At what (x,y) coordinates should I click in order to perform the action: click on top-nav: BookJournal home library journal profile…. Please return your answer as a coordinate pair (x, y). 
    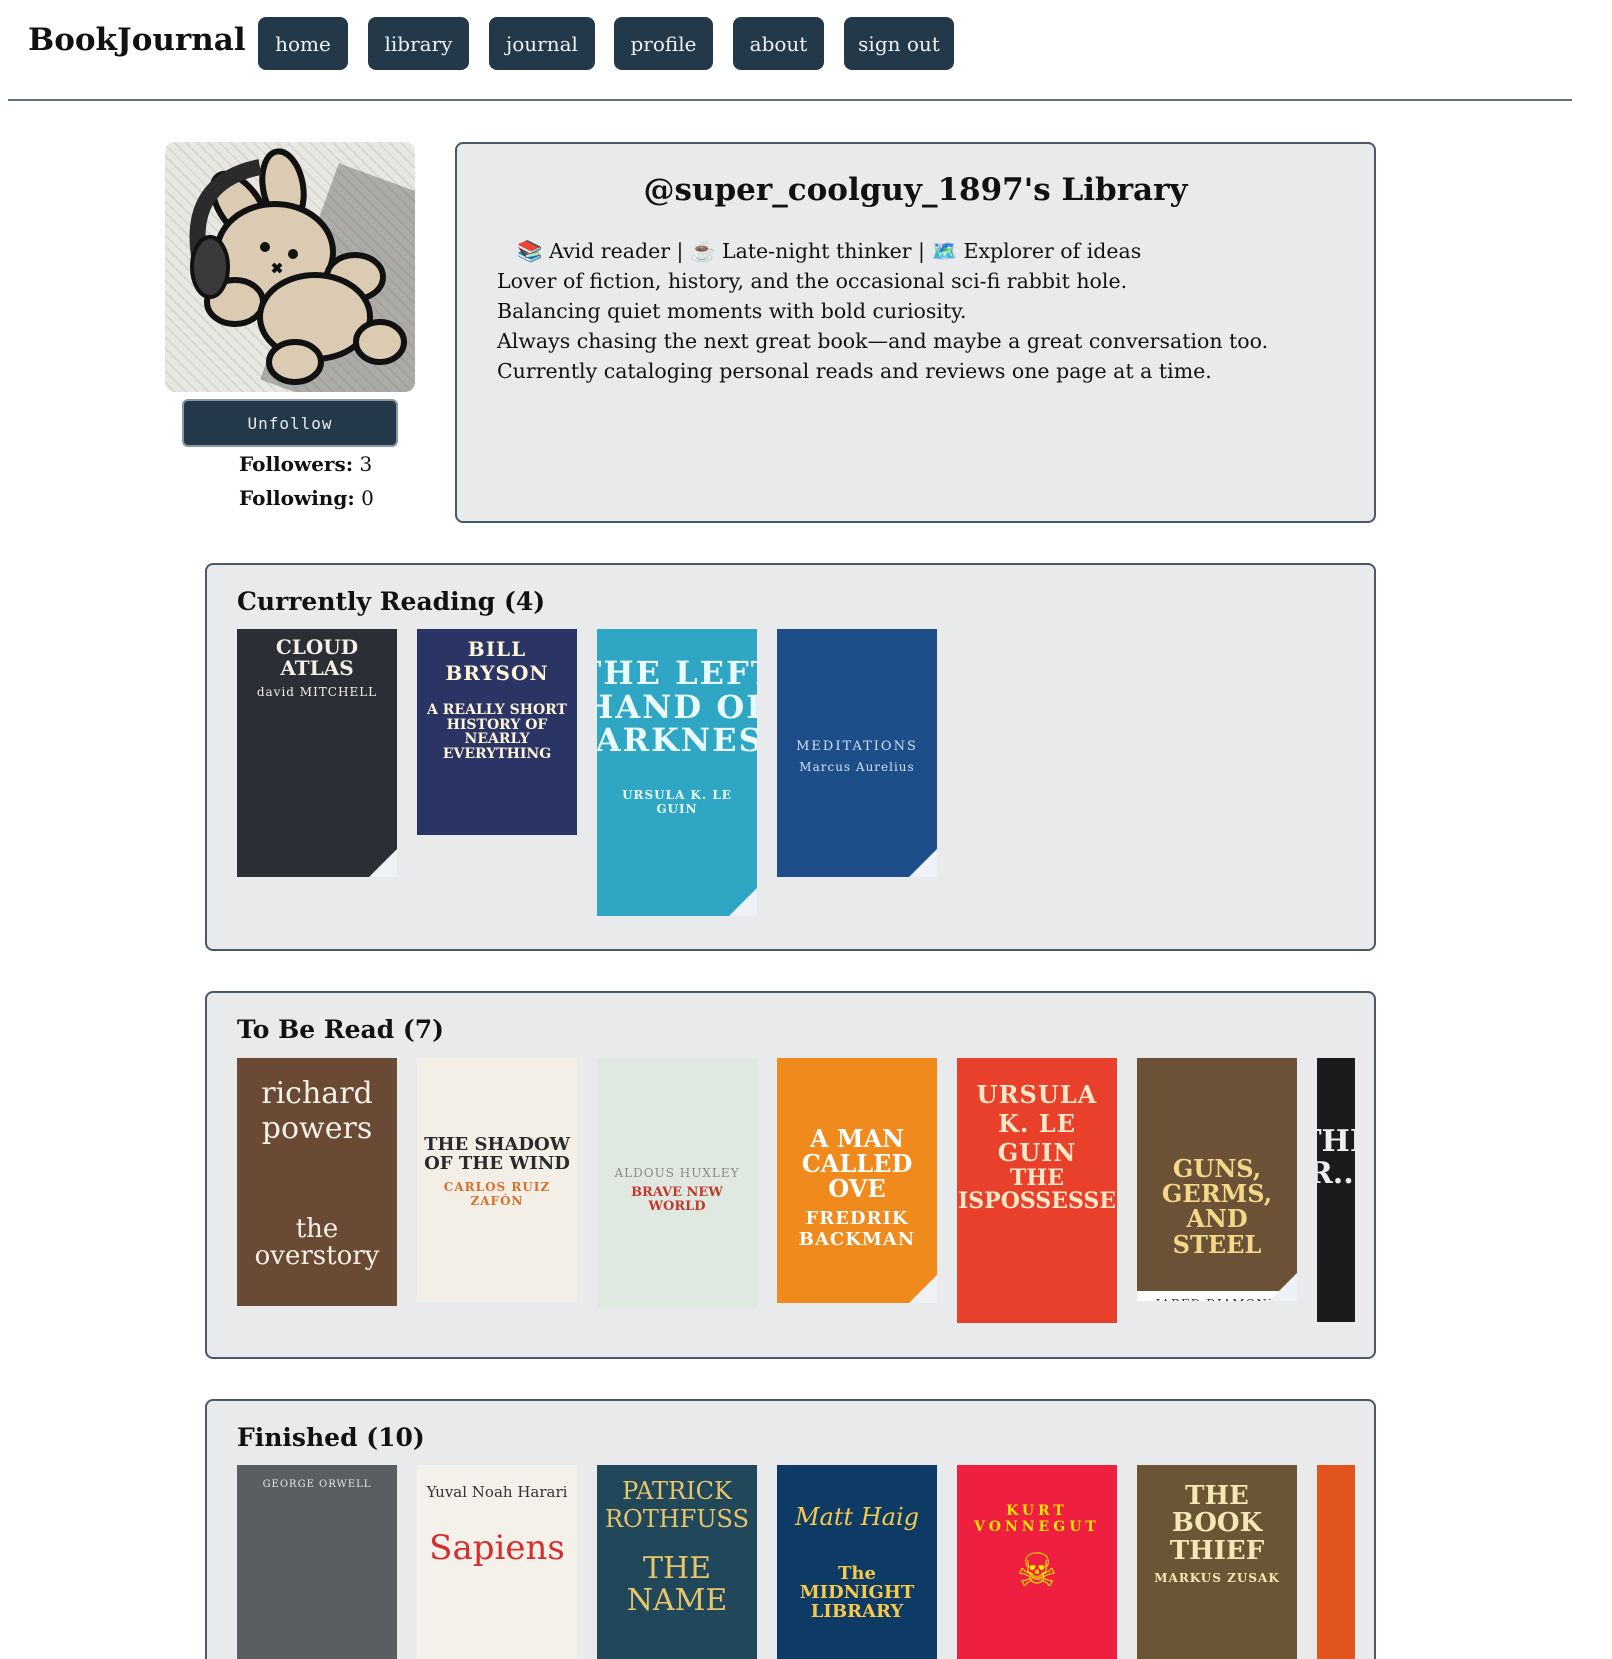
    Looking at the image, I should click on (790, 50).